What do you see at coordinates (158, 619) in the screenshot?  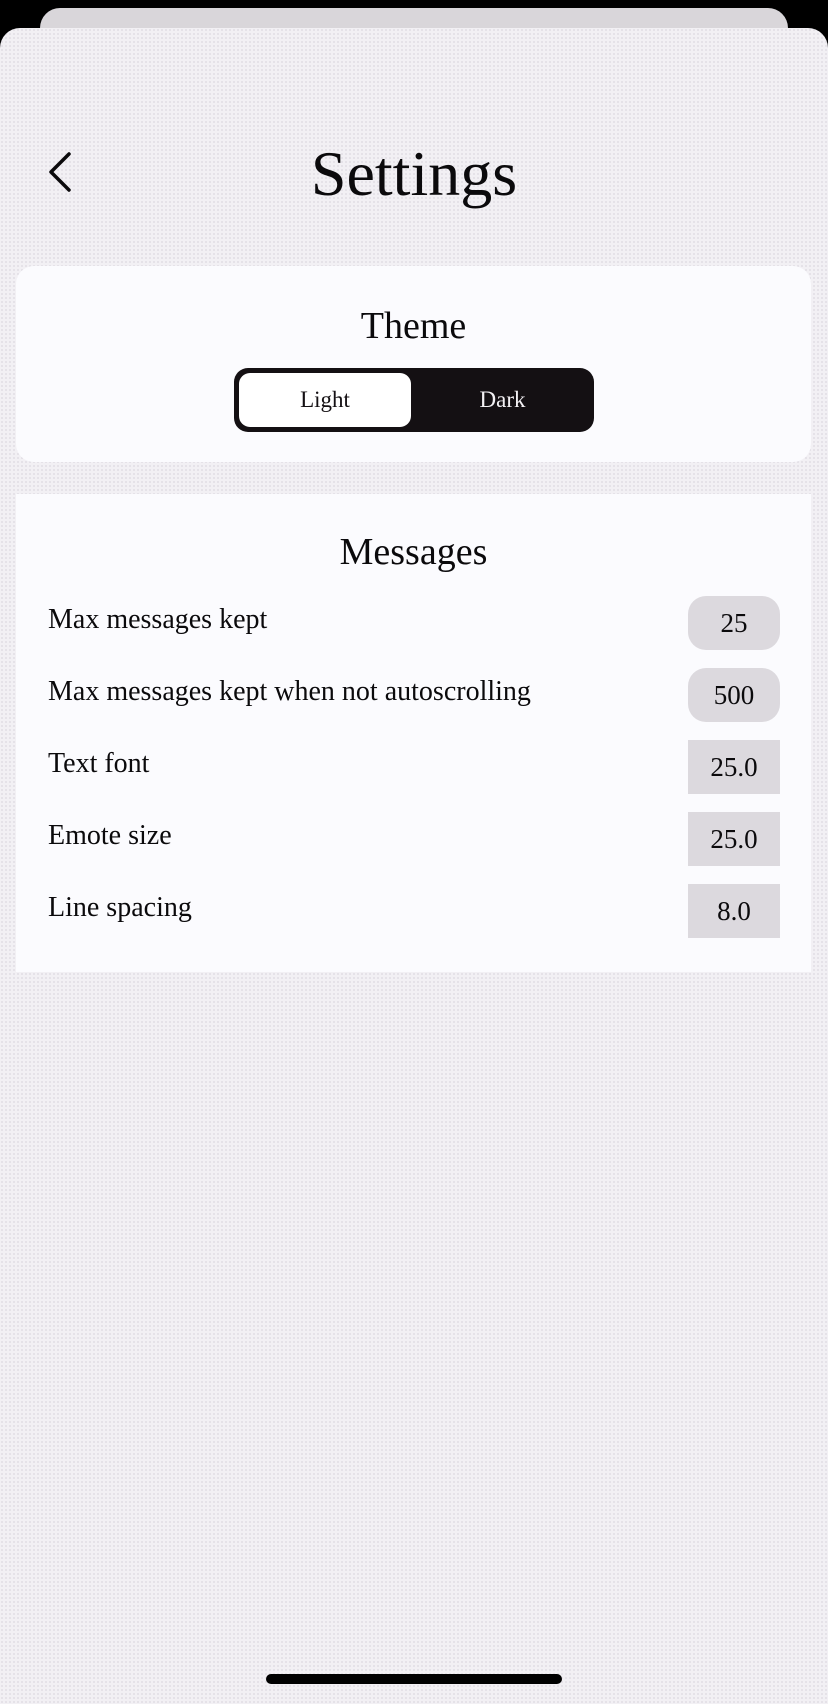 I see `setting-label: Max messages kept` at bounding box center [158, 619].